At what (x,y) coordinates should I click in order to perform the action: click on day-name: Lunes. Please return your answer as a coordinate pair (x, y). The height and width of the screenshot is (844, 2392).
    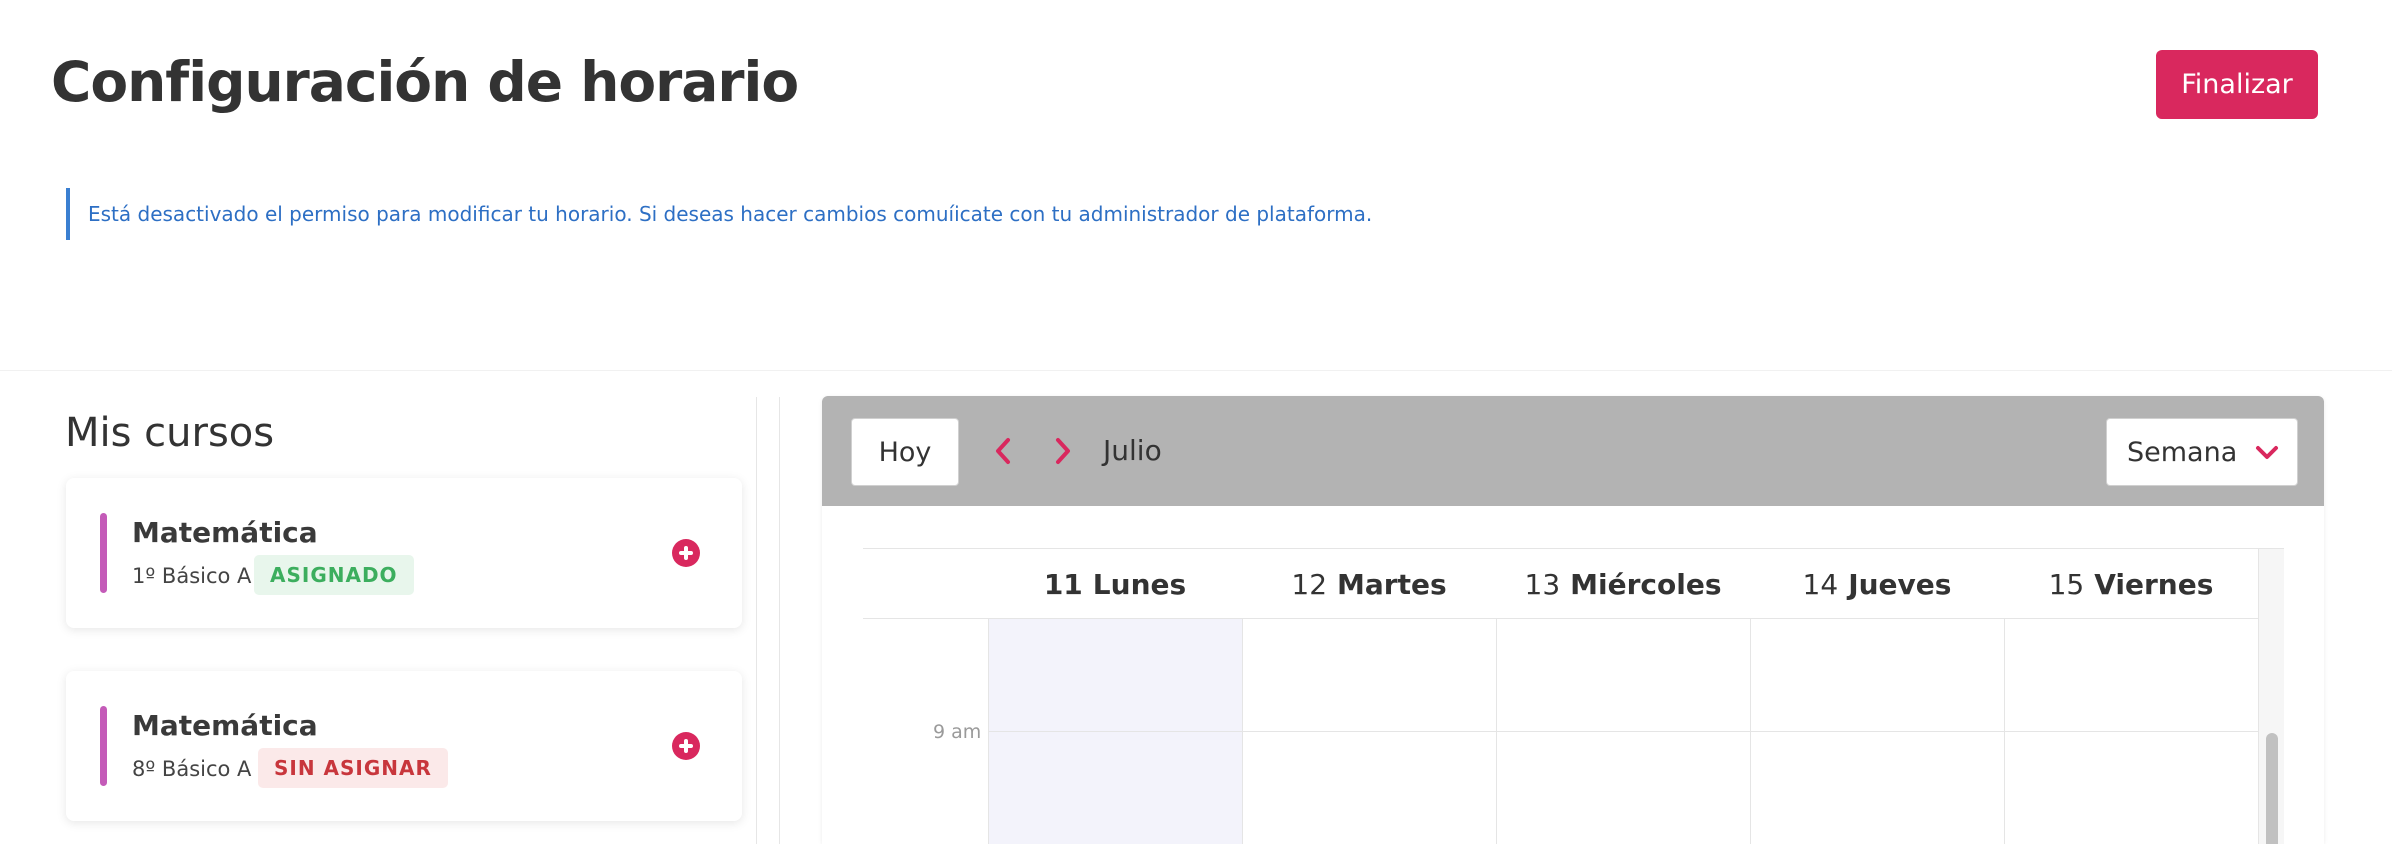
    Looking at the image, I should click on (1139, 584).